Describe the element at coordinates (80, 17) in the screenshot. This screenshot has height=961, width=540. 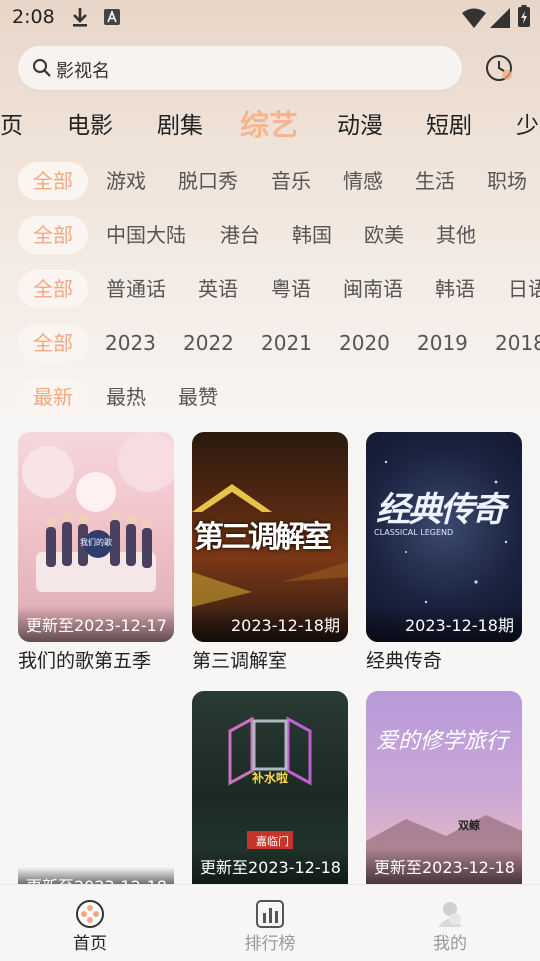
I see `download-icon` at that location.